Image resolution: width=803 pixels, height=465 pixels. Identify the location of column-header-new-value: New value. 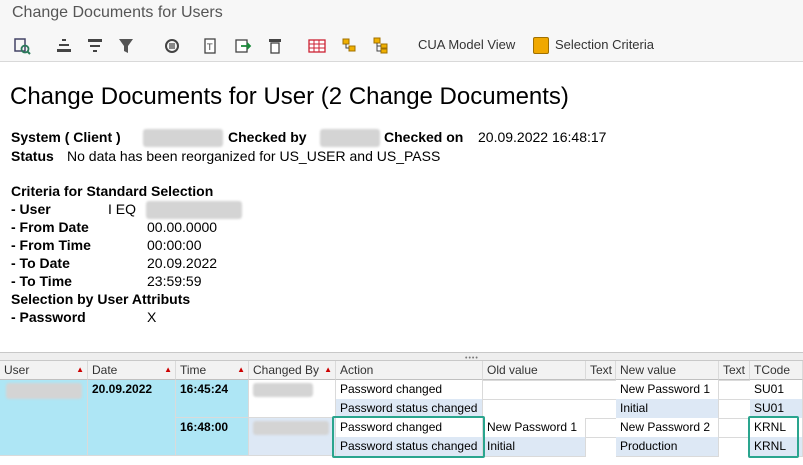
(667, 370).